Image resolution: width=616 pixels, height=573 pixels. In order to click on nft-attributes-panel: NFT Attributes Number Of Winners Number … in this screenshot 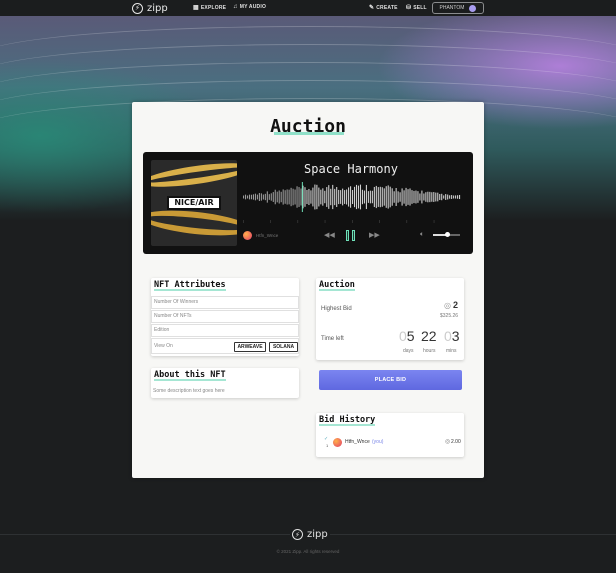, I will do `click(225, 317)`.